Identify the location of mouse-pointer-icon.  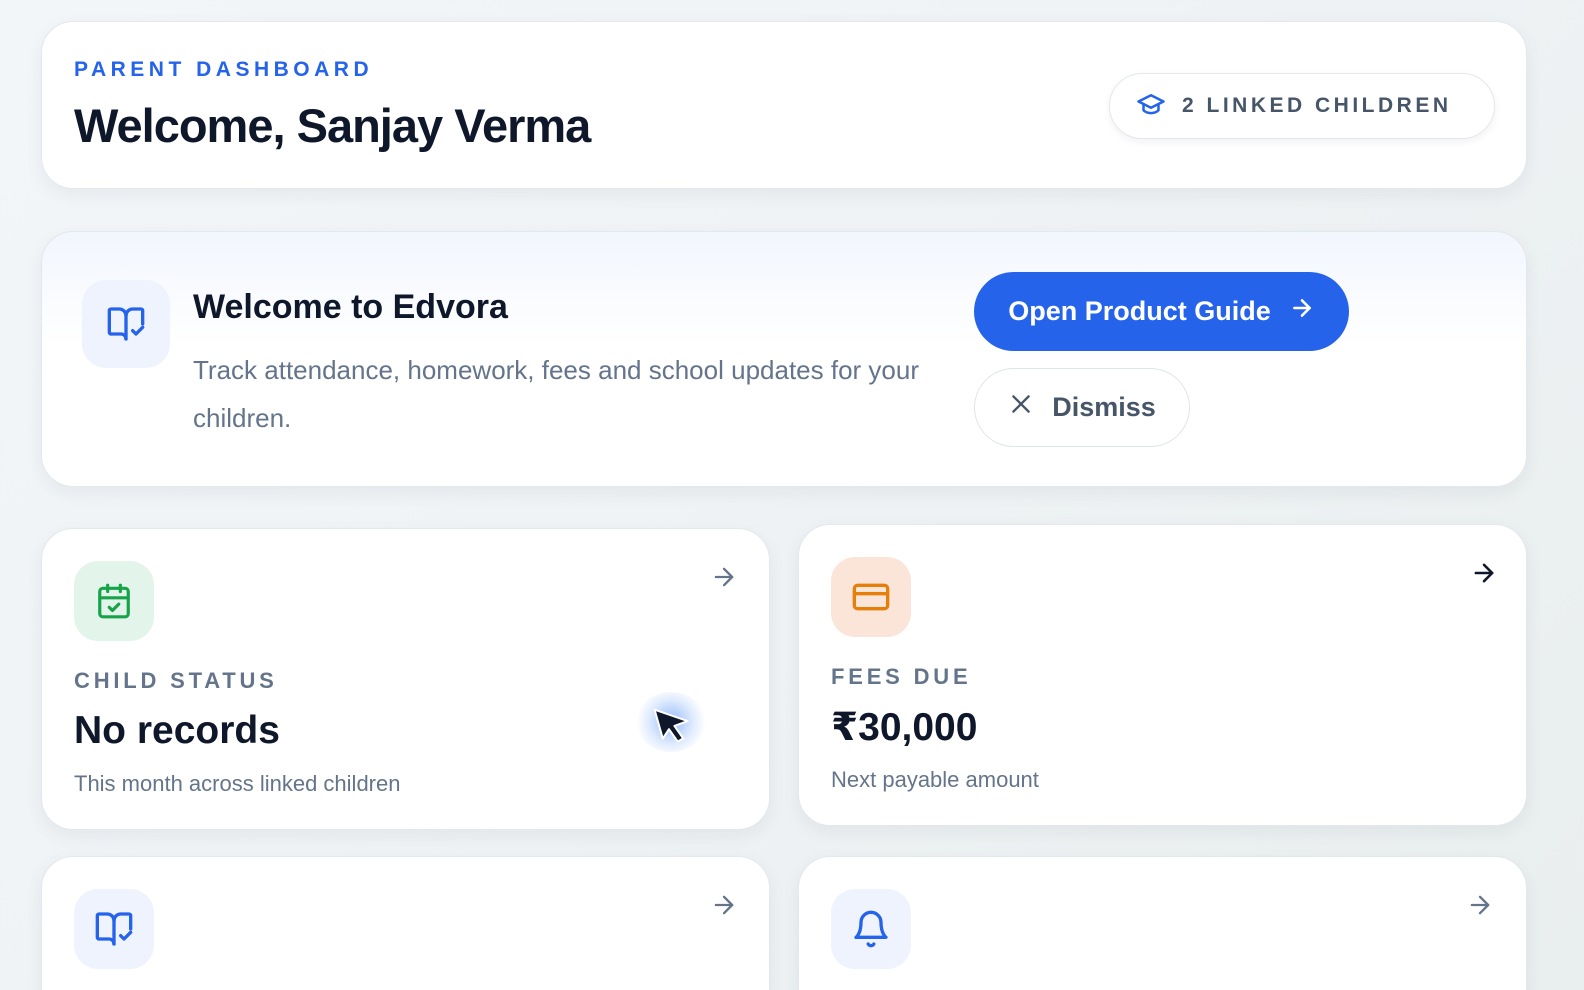
(671, 725).